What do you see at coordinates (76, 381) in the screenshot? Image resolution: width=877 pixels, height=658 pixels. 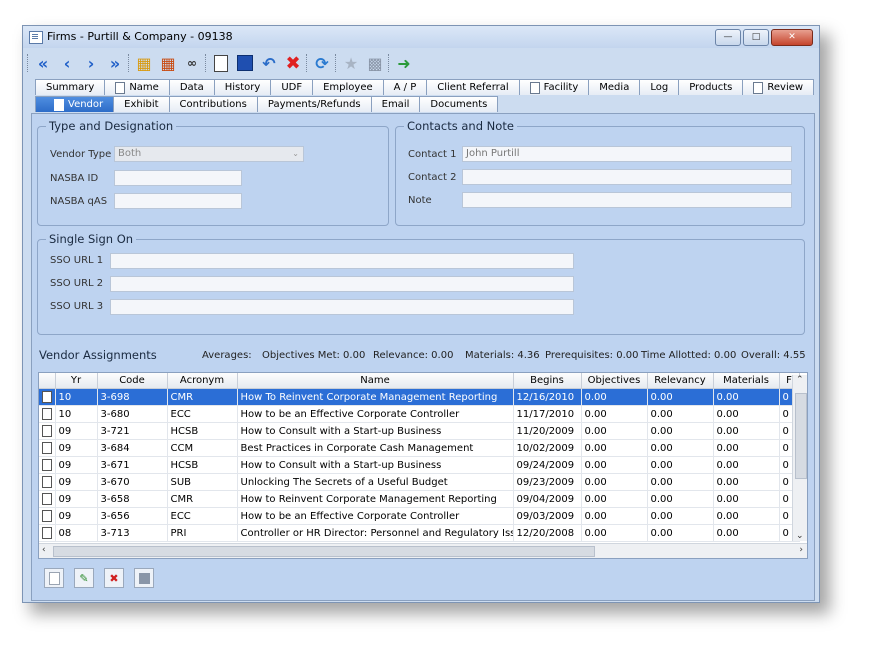 I see `column-header-yr: Yr` at bounding box center [76, 381].